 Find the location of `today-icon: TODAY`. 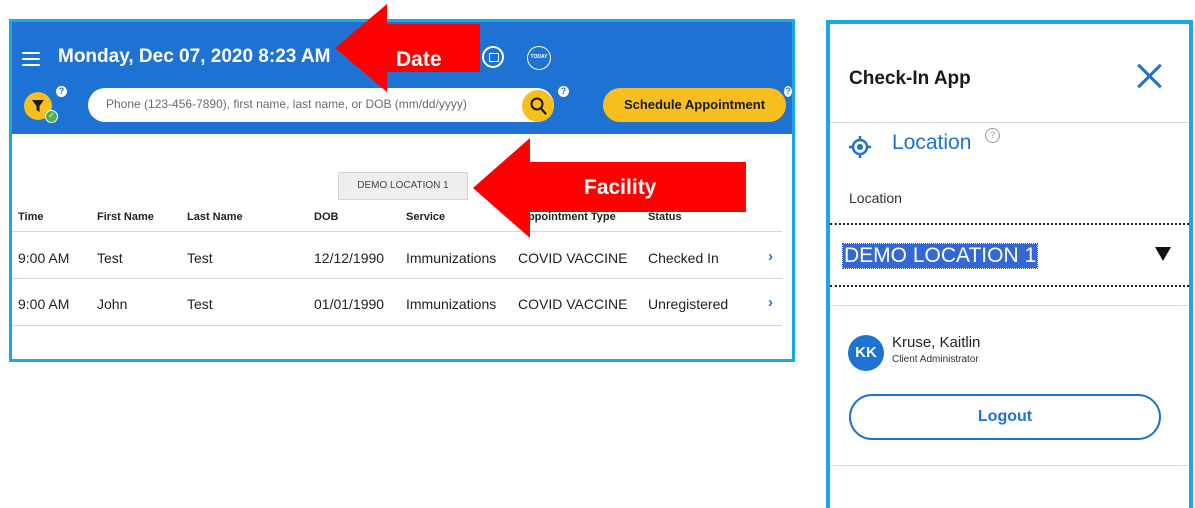

today-icon: TODAY is located at coordinates (539, 58).